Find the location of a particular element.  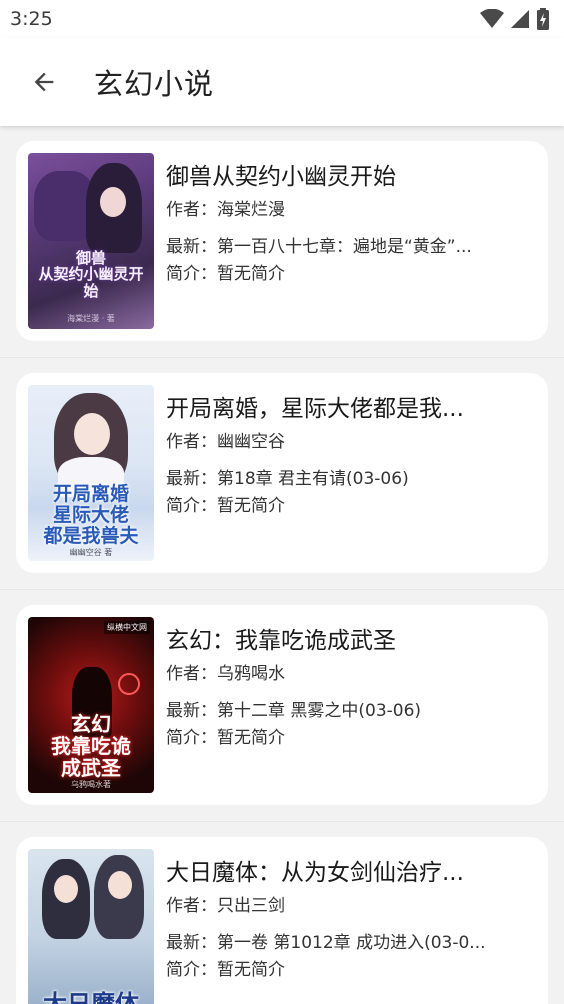

book-cover: 开局离婚 星际大佬 都是我兽夫 幽幽空谷 著 is located at coordinates (91, 473).